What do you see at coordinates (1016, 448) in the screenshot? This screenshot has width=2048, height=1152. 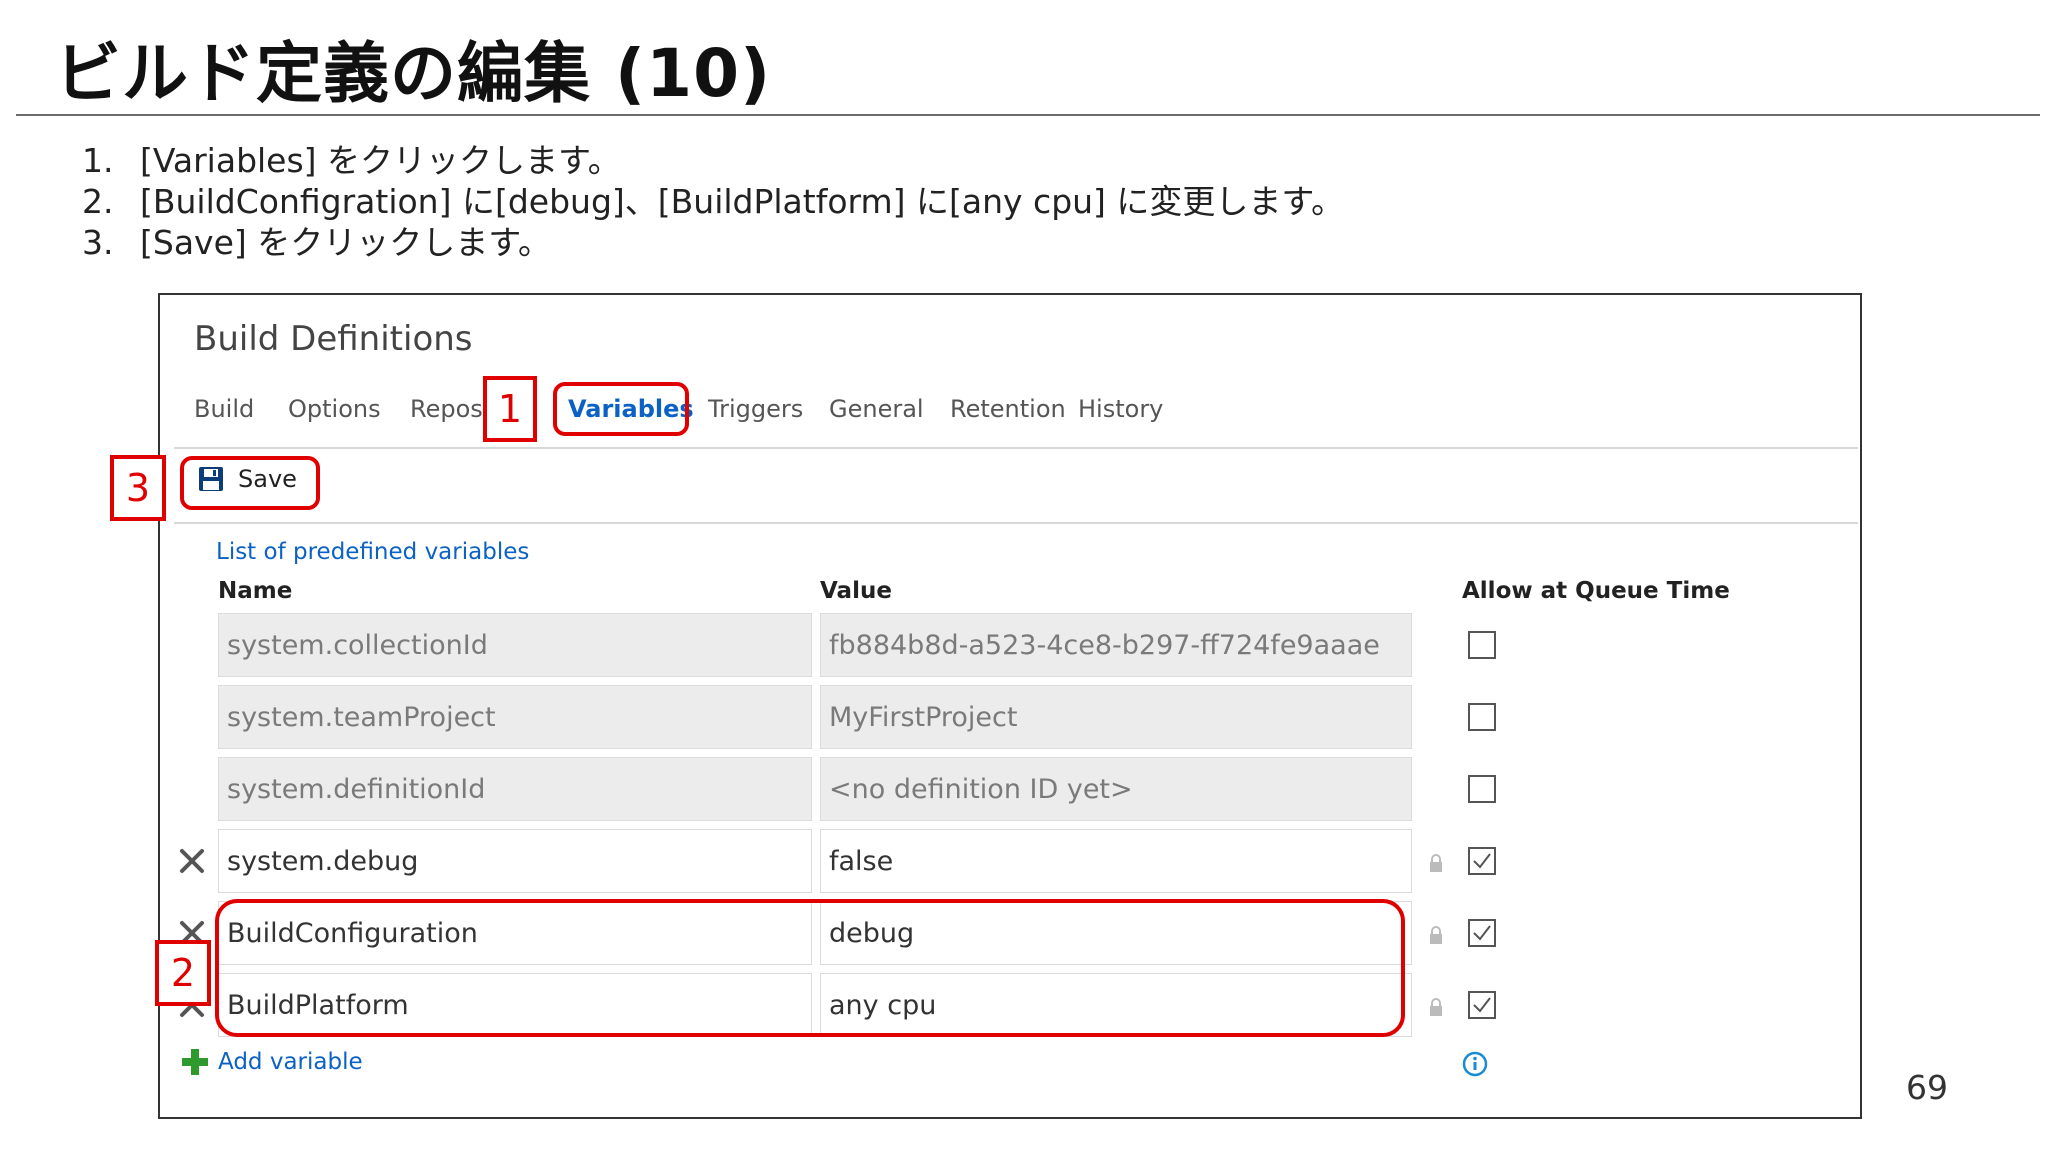 I see `tabs-divider` at bounding box center [1016, 448].